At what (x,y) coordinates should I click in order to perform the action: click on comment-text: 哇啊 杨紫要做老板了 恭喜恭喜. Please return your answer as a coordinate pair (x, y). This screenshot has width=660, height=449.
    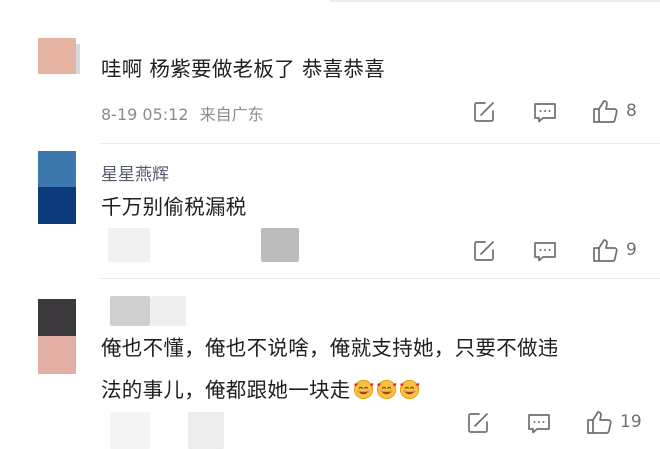
    Looking at the image, I should click on (243, 69).